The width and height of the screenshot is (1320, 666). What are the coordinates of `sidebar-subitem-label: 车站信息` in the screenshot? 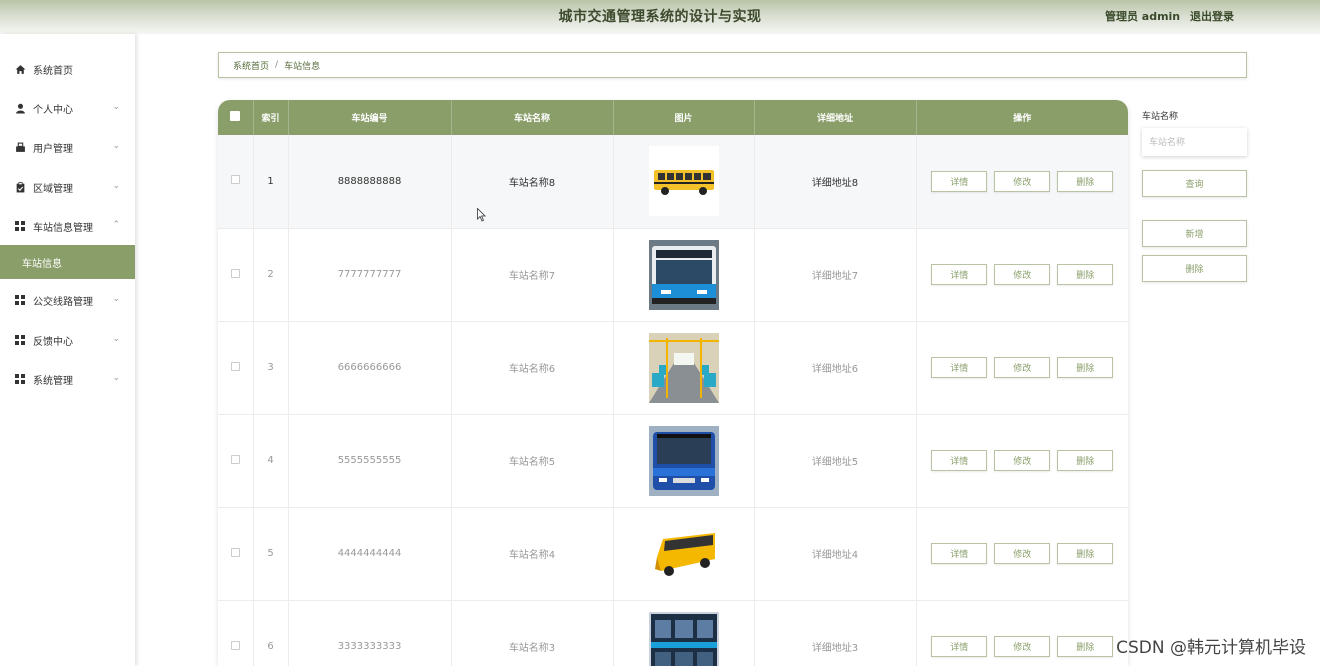 It's located at (42, 264).